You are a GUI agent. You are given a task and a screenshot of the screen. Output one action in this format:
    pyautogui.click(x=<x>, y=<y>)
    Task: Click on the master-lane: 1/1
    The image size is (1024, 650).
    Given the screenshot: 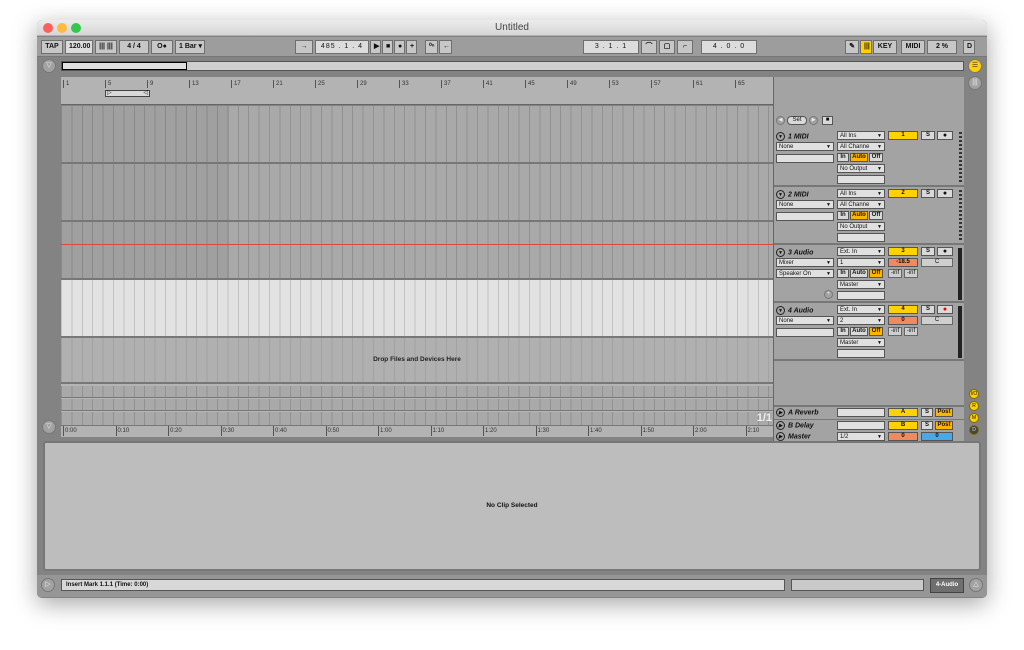 What is the action you would take?
    pyautogui.click(x=417, y=419)
    